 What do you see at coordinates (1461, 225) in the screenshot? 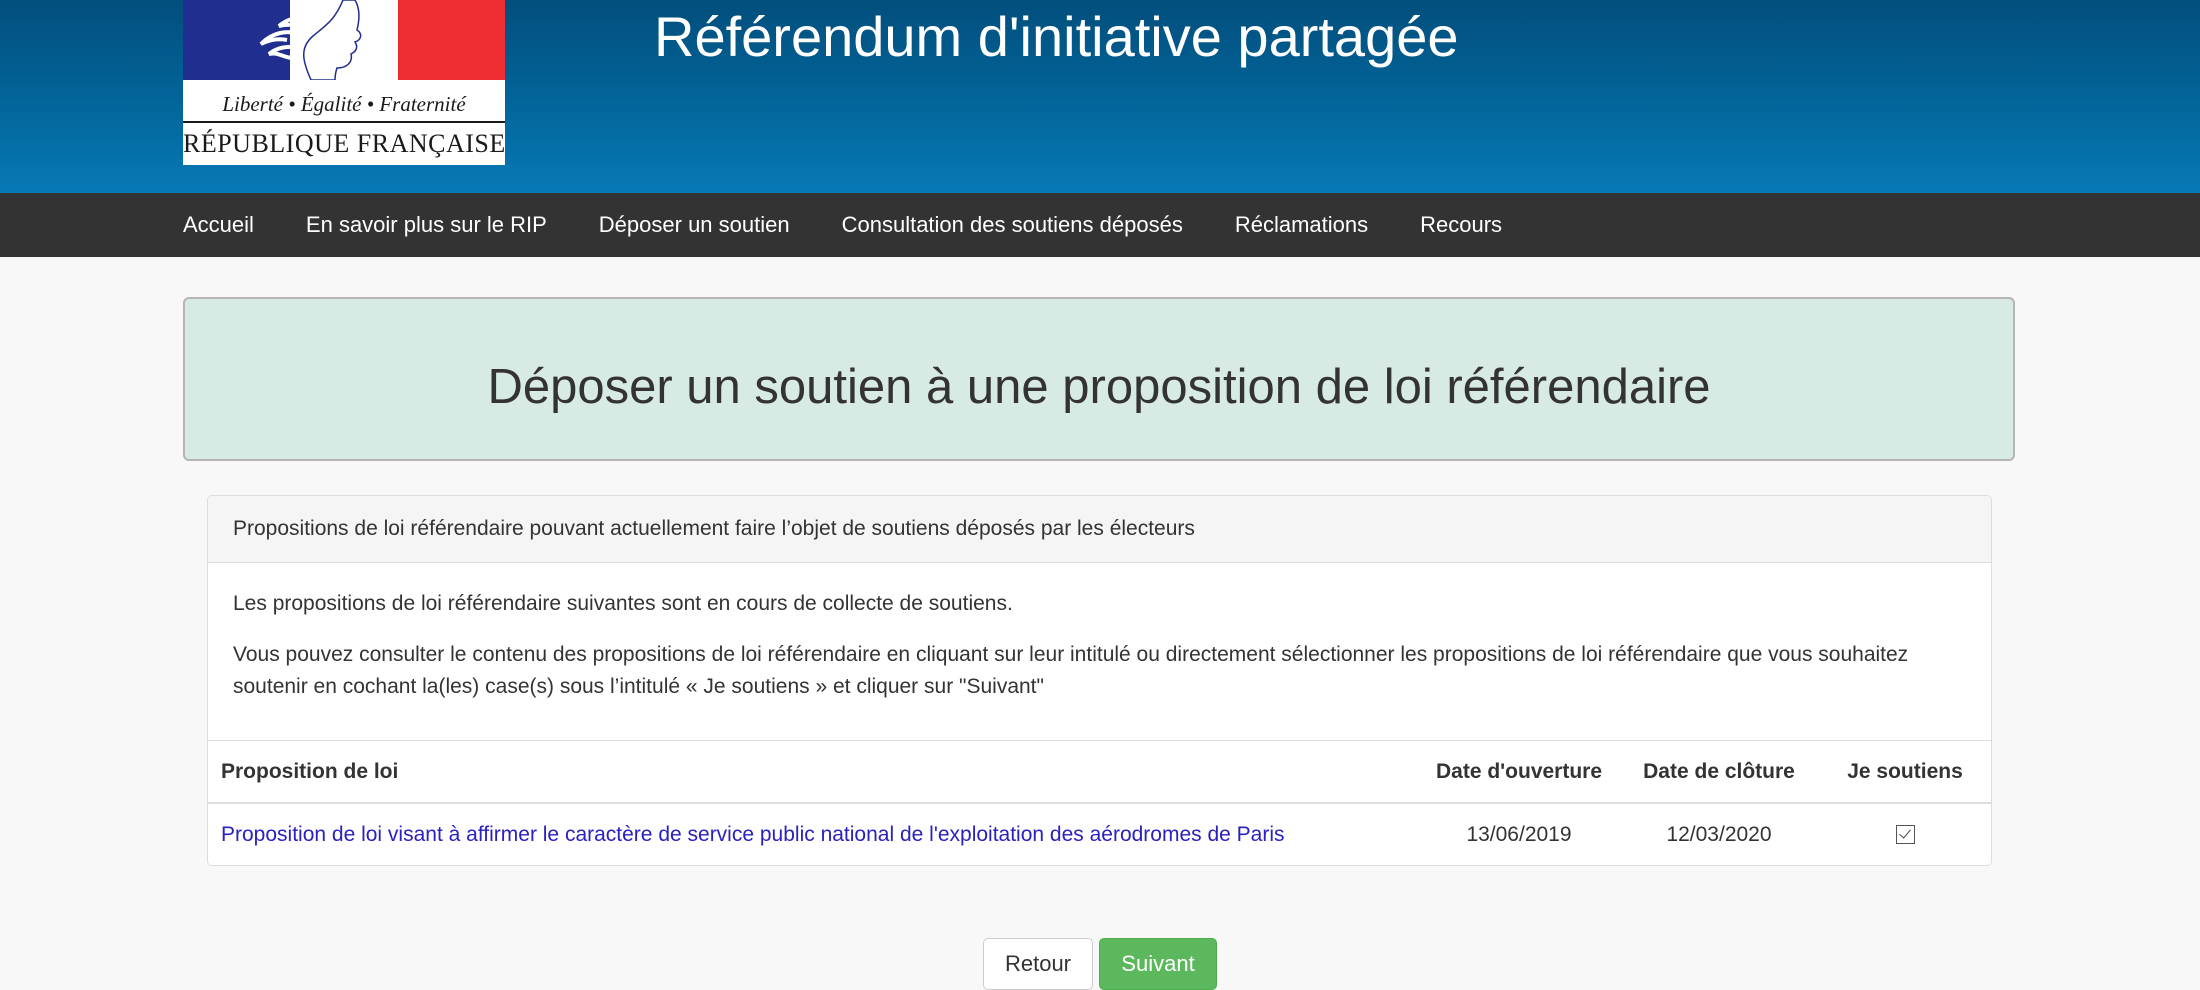
I see `nav-item-recours: Recours` at bounding box center [1461, 225].